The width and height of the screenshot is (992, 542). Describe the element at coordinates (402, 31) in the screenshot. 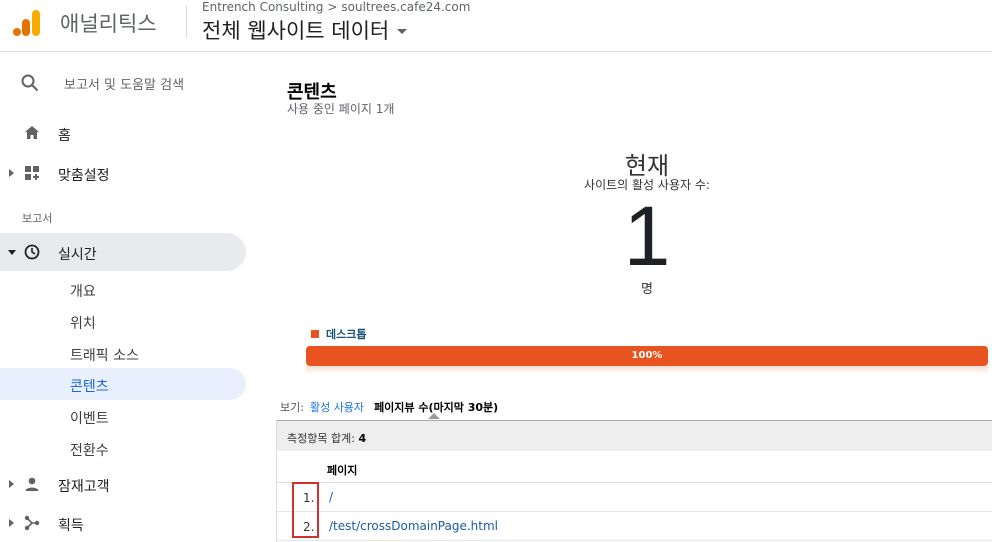

I see `chevron-down-icon` at that location.